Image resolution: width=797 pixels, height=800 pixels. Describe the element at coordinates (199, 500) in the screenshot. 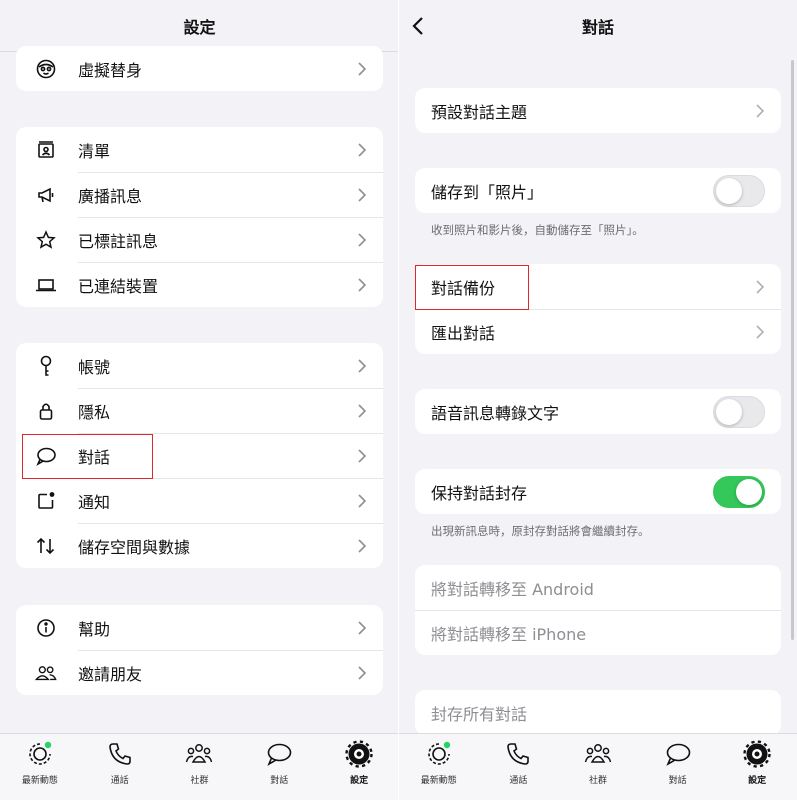

I see `settings-item-notifications: 通知` at that location.